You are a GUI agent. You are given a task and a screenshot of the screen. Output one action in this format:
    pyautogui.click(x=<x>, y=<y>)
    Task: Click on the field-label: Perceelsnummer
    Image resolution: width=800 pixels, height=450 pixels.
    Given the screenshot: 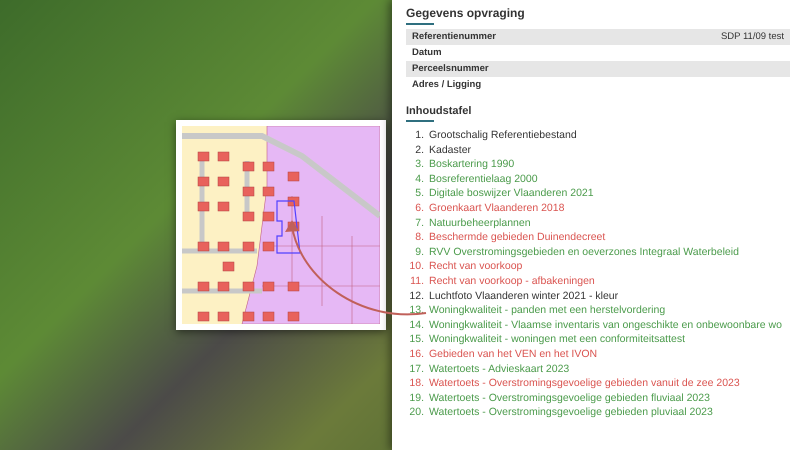 What is the action you would take?
    pyautogui.click(x=450, y=69)
    